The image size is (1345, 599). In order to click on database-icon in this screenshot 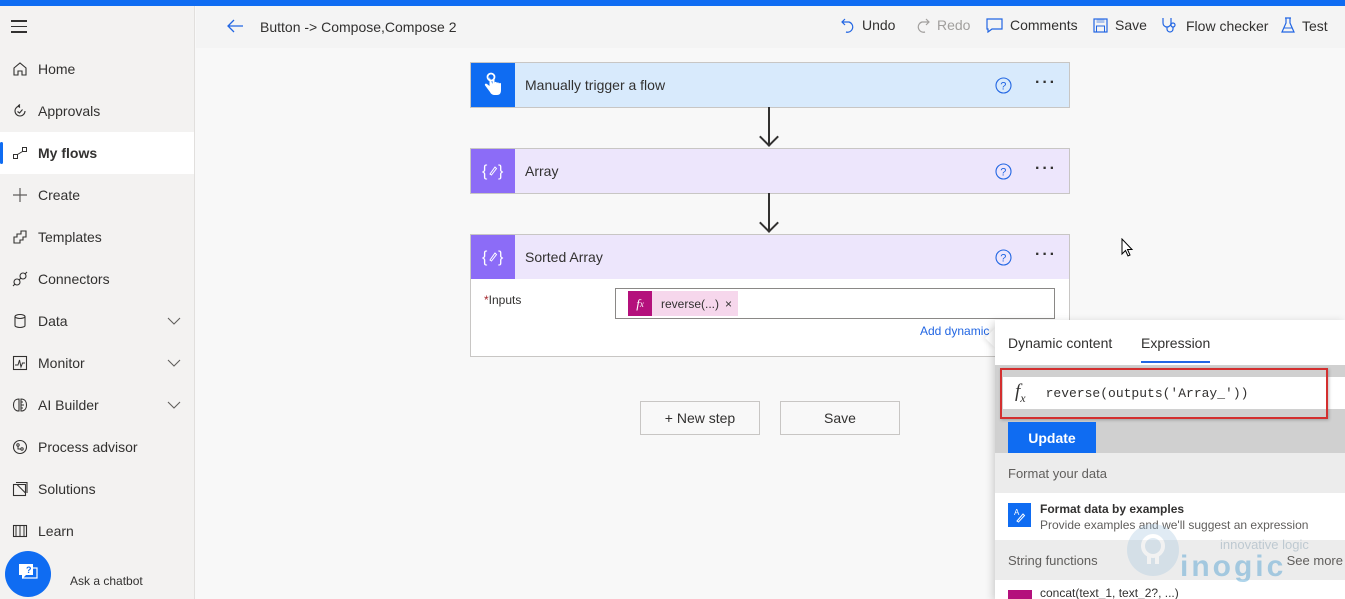, I will do `click(20, 321)`.